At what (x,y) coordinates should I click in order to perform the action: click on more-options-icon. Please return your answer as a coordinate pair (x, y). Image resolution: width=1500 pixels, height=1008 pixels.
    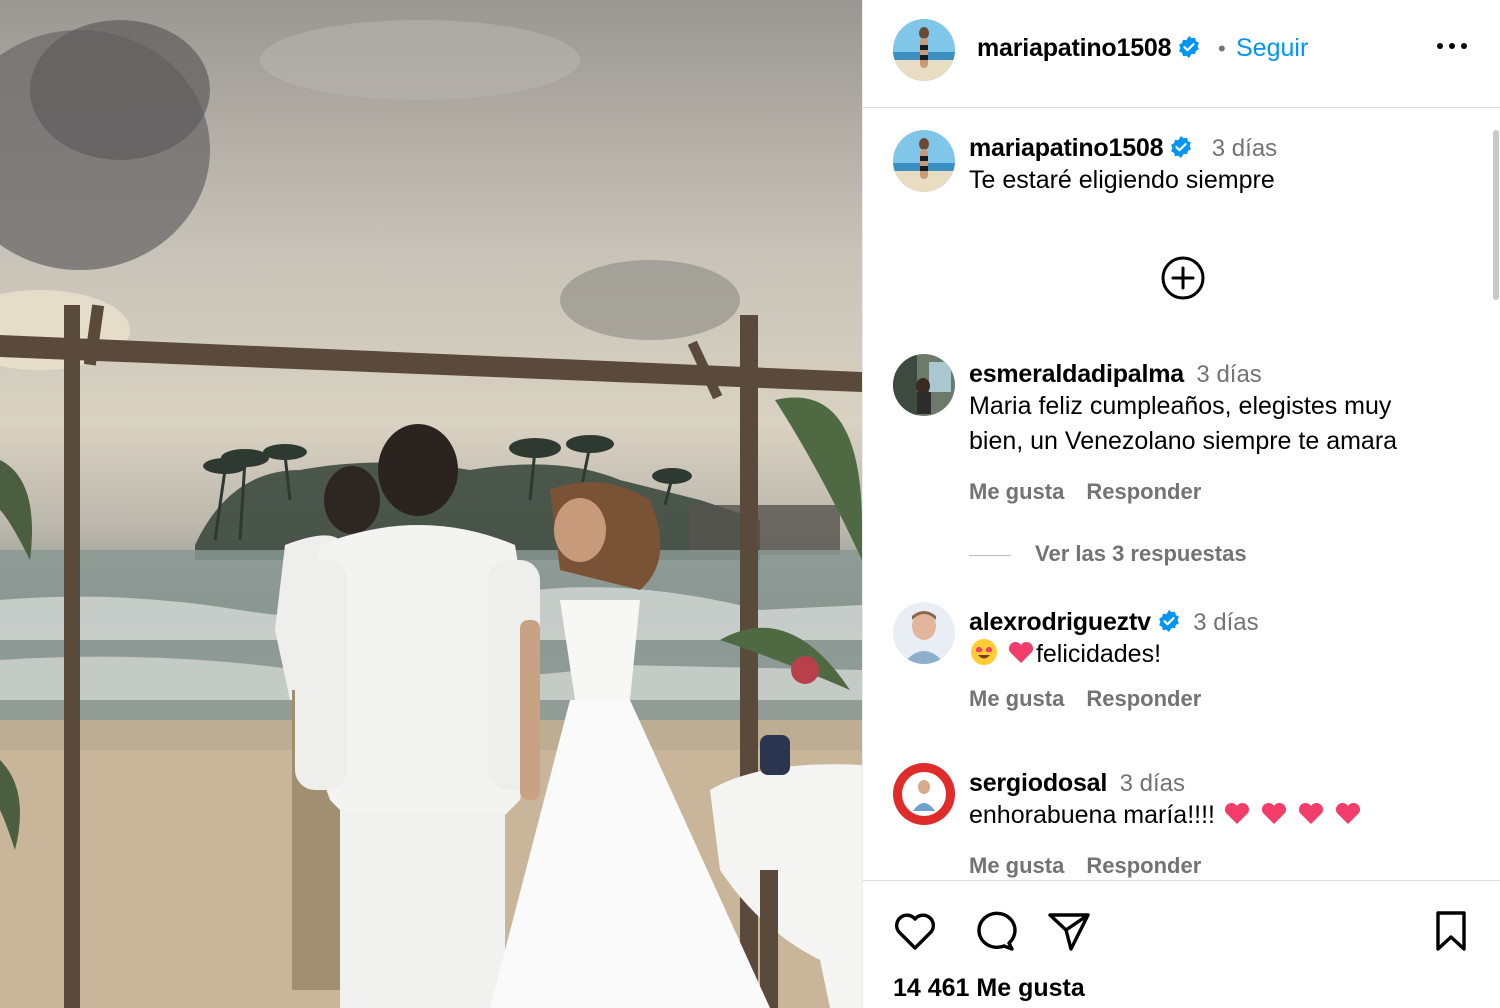
    Looking at the image, I should click on (1452, 46).